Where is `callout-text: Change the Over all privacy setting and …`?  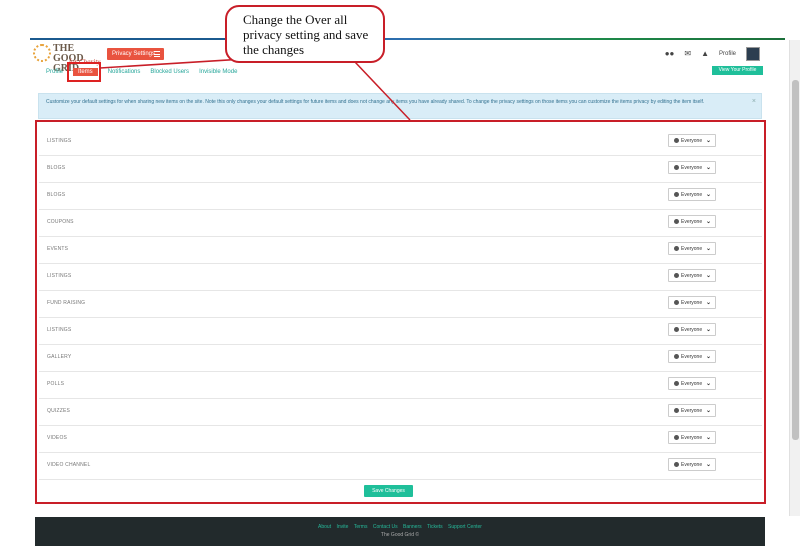 callout-text: Change the Over all privacy setting and … is located at coordinates (306, 34).